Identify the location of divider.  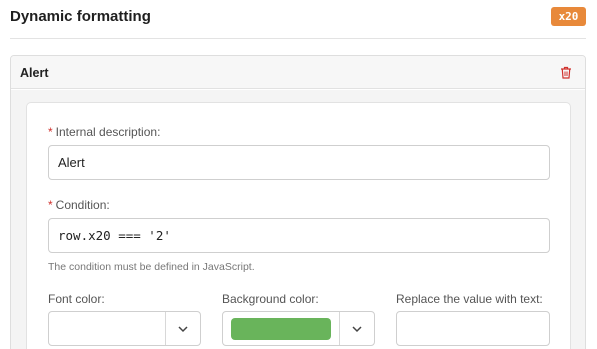
(298, 38).